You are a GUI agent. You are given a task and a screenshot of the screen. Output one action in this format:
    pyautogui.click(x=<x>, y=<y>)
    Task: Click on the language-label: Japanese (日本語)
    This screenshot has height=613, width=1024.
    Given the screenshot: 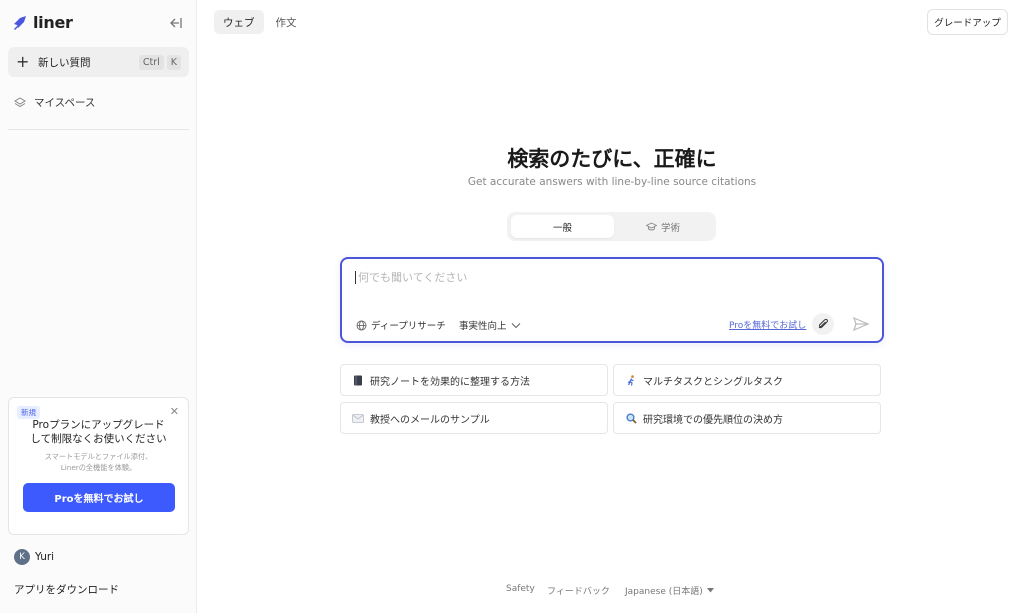 What is the action you would take?
    pyautogui.click(x=664, y=592)
    